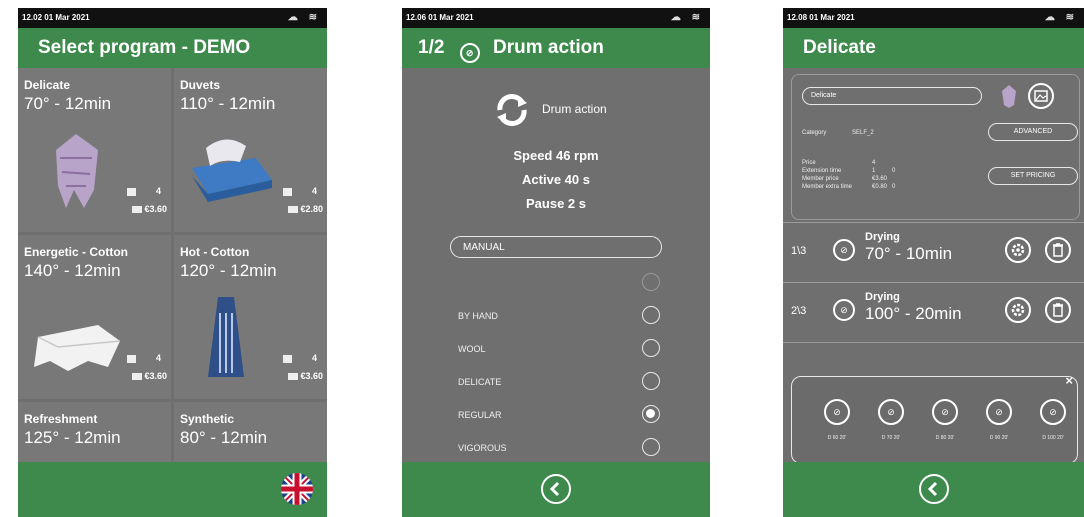 Image resolution: width=1084 pixels, height=517 pixels. Describe the element at coordinates (1009, 96) in the screenshot. I see `scarf-thumbnail` at that location.